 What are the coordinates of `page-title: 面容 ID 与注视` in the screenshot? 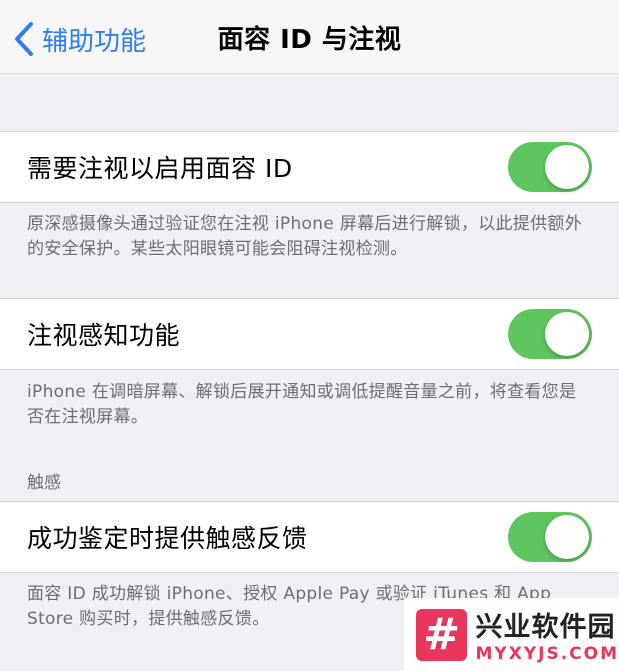 It's located at (309, 40).